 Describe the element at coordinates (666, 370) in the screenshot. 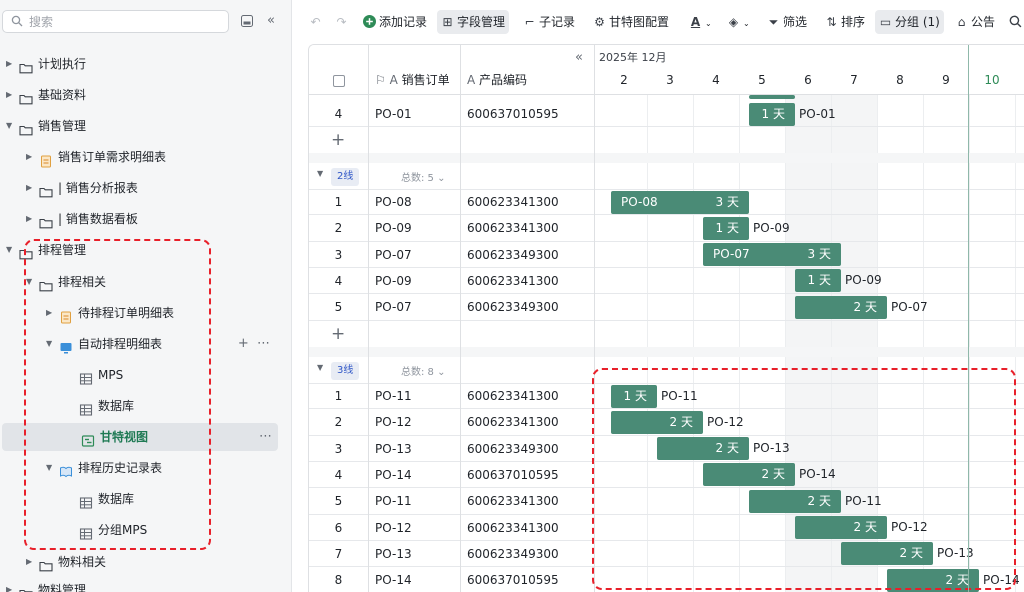

I see `group-header: ▼ 3线 总数: 8 ⌄` at that location.